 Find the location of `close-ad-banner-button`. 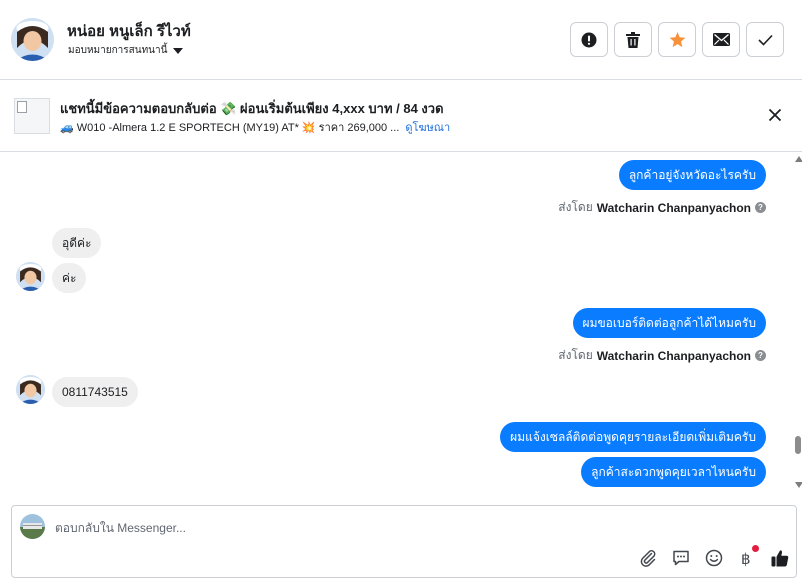

close-ad-banner-button is located at coordinates (775, 115).